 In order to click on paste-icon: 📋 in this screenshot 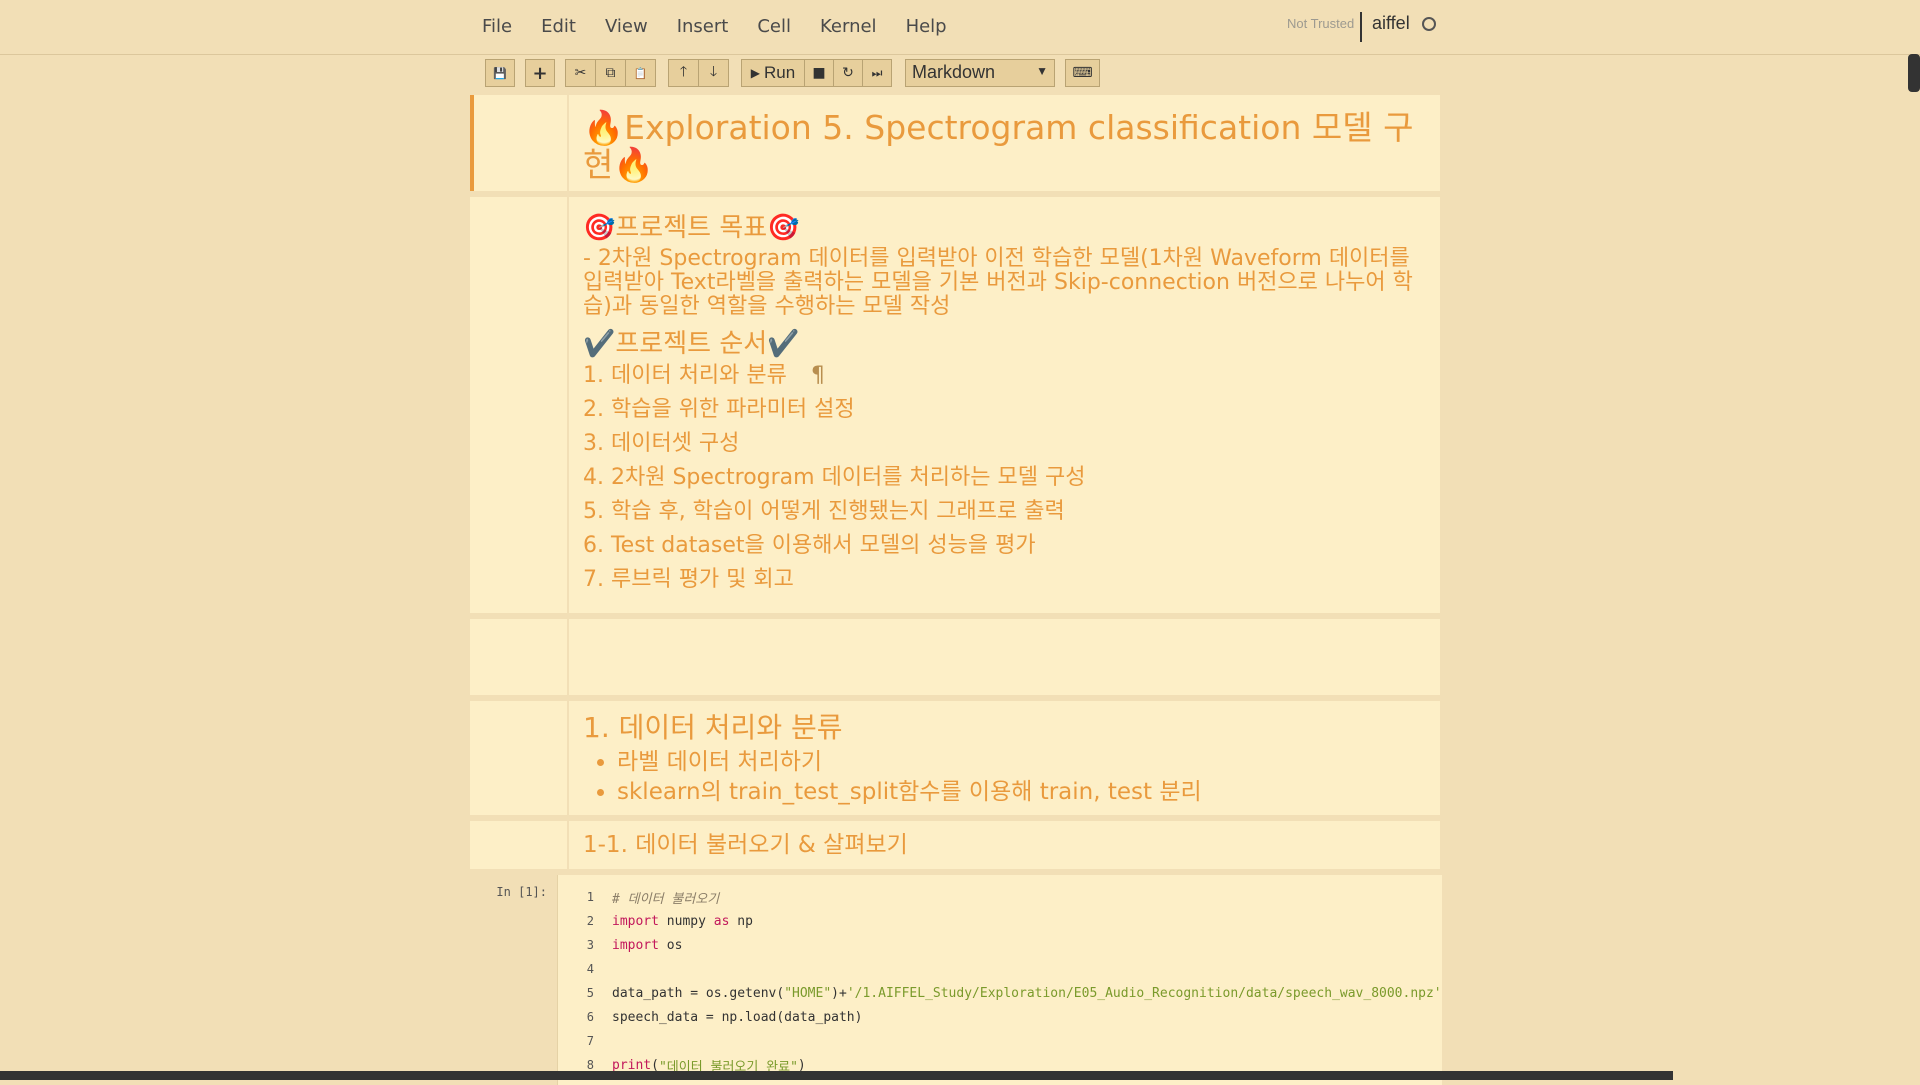, I will do `click(640, 73)`.